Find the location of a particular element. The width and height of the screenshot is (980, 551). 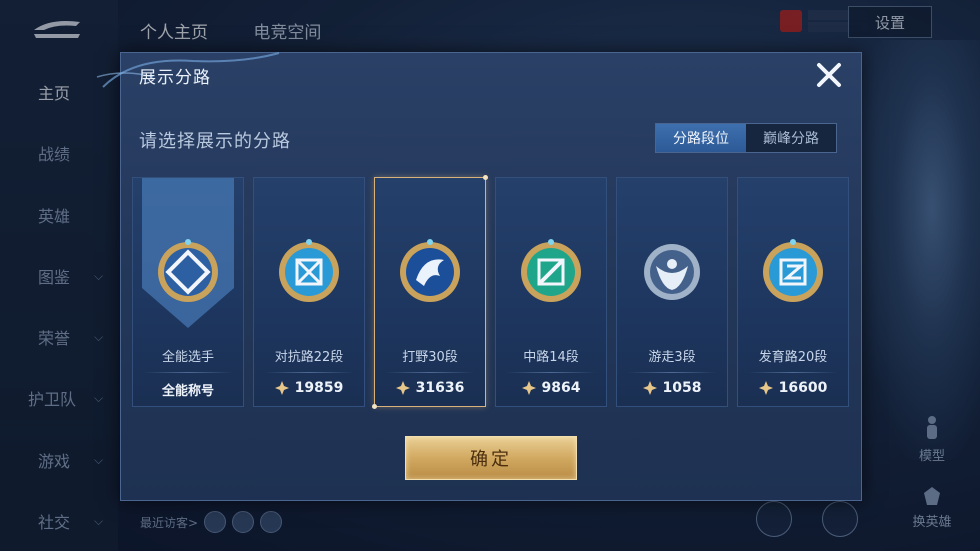

lane-name: 中路14段 is located at coordinates (551, 357).